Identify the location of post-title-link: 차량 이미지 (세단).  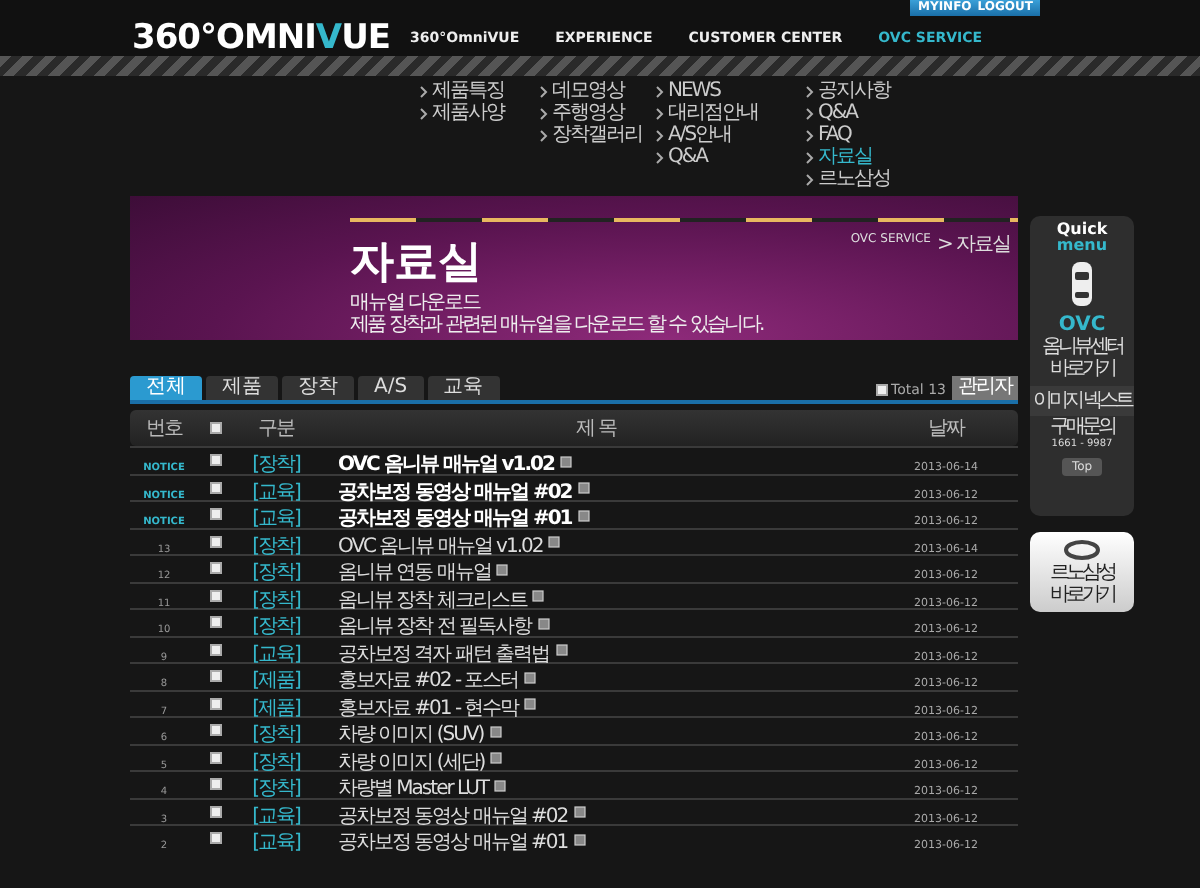
(411, 762).